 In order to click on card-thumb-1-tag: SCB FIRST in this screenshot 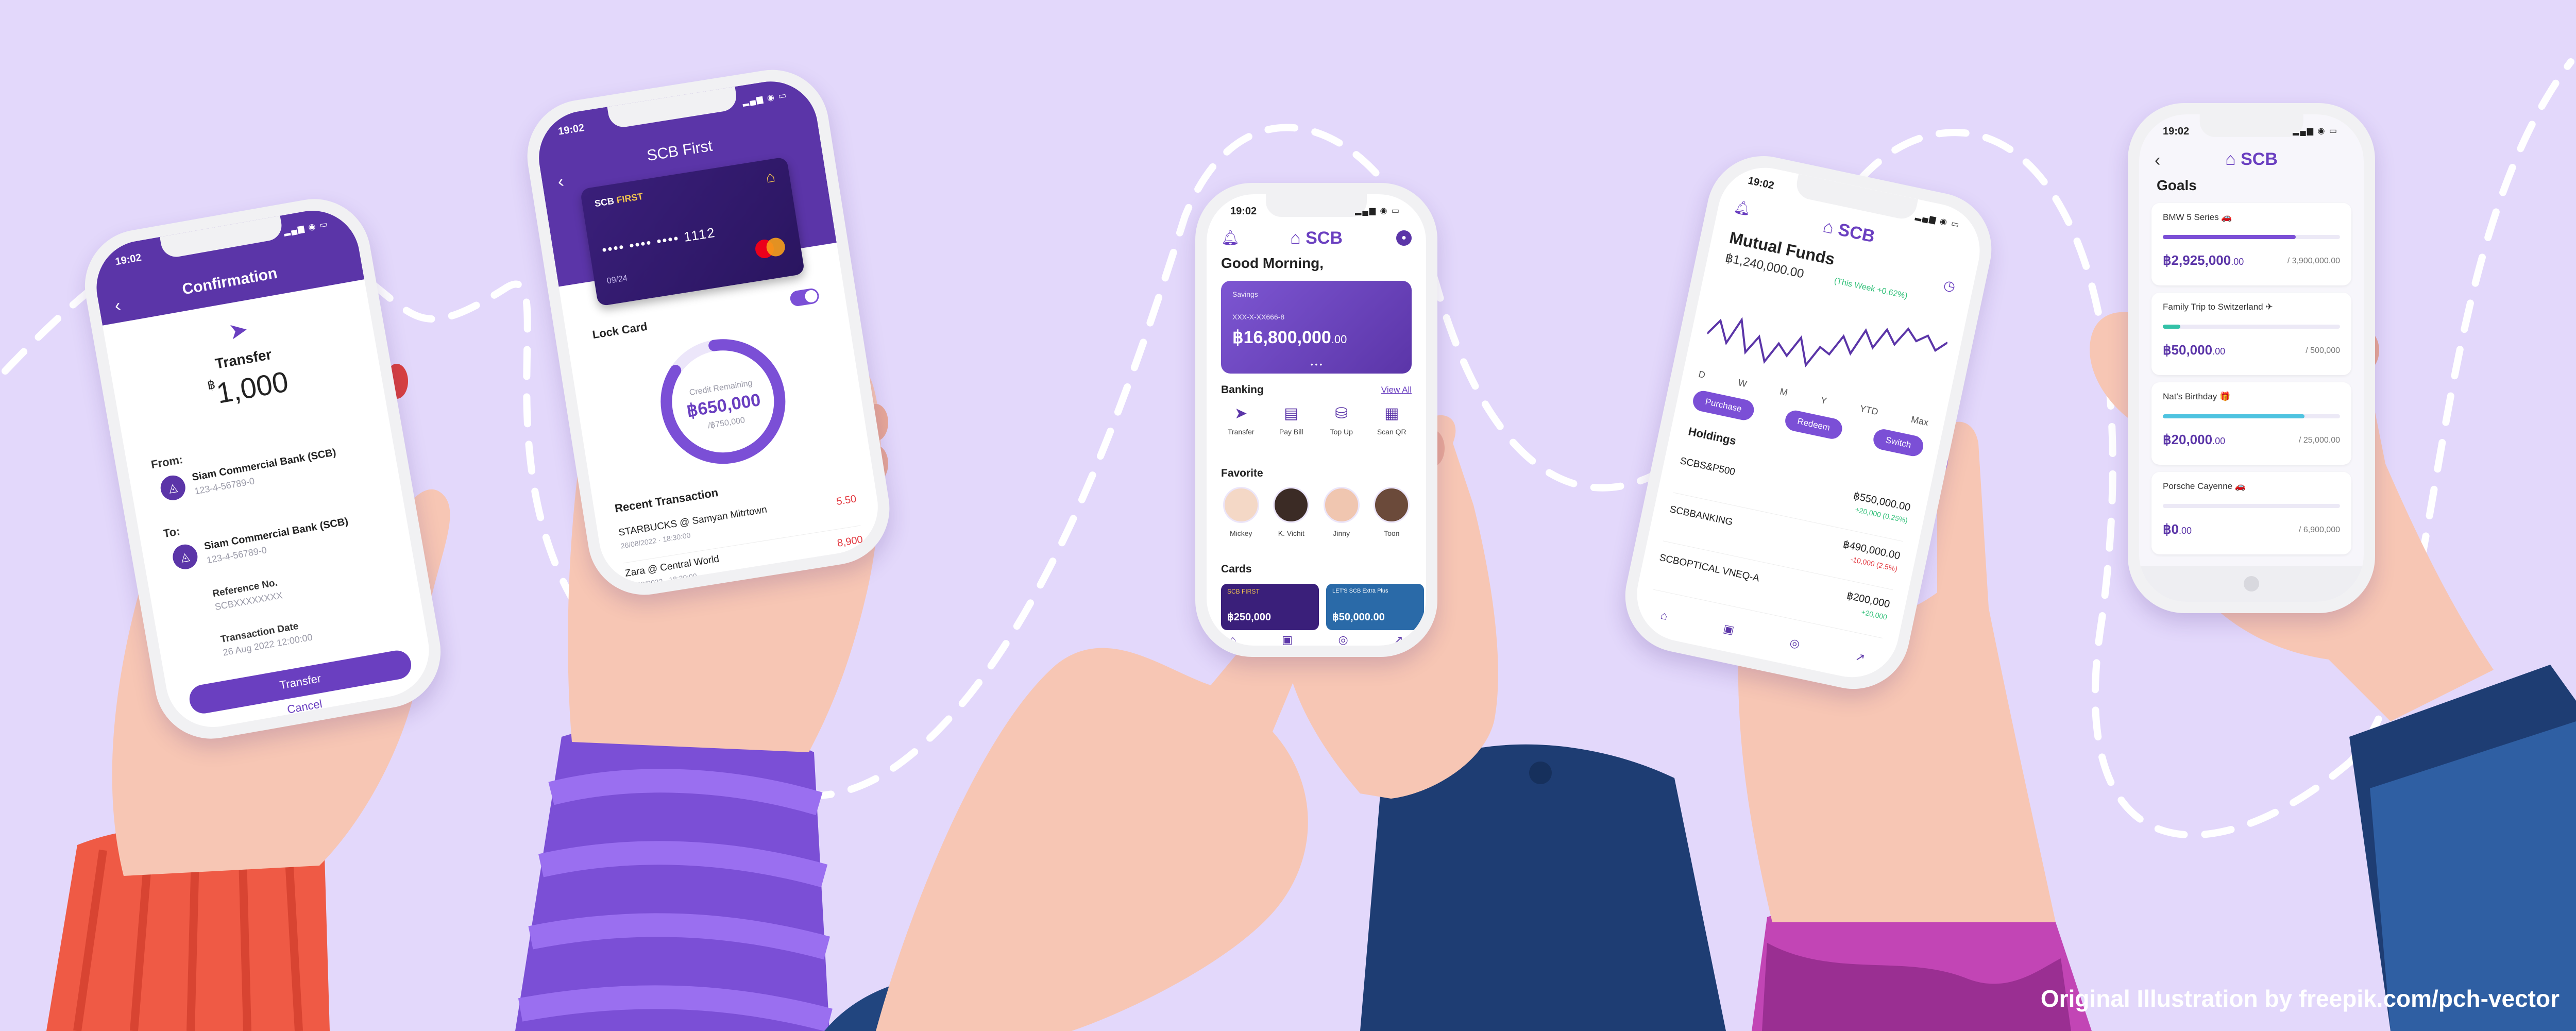, I will do `click(1243, 591)`.